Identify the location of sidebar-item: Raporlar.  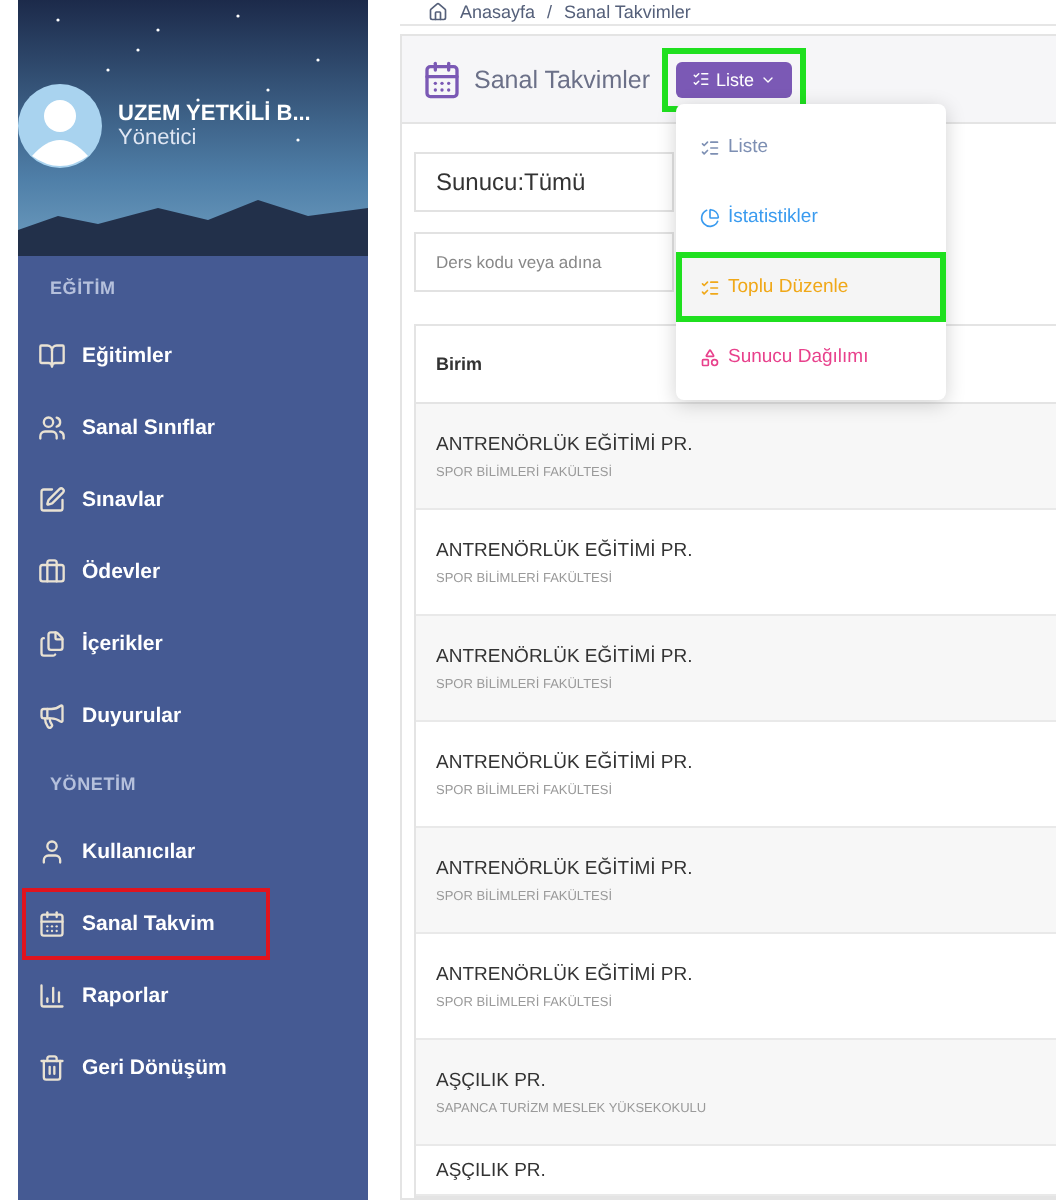
(193, 996).